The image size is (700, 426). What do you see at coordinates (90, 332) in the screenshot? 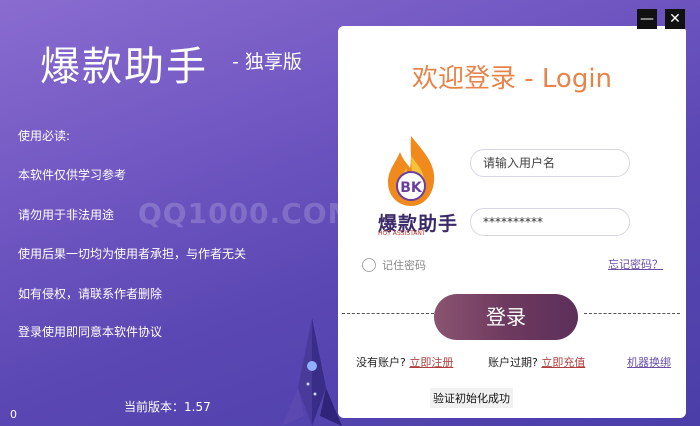
I see `note-line: 登录使用即同意本软件协议` at bounding box center [90, 332].